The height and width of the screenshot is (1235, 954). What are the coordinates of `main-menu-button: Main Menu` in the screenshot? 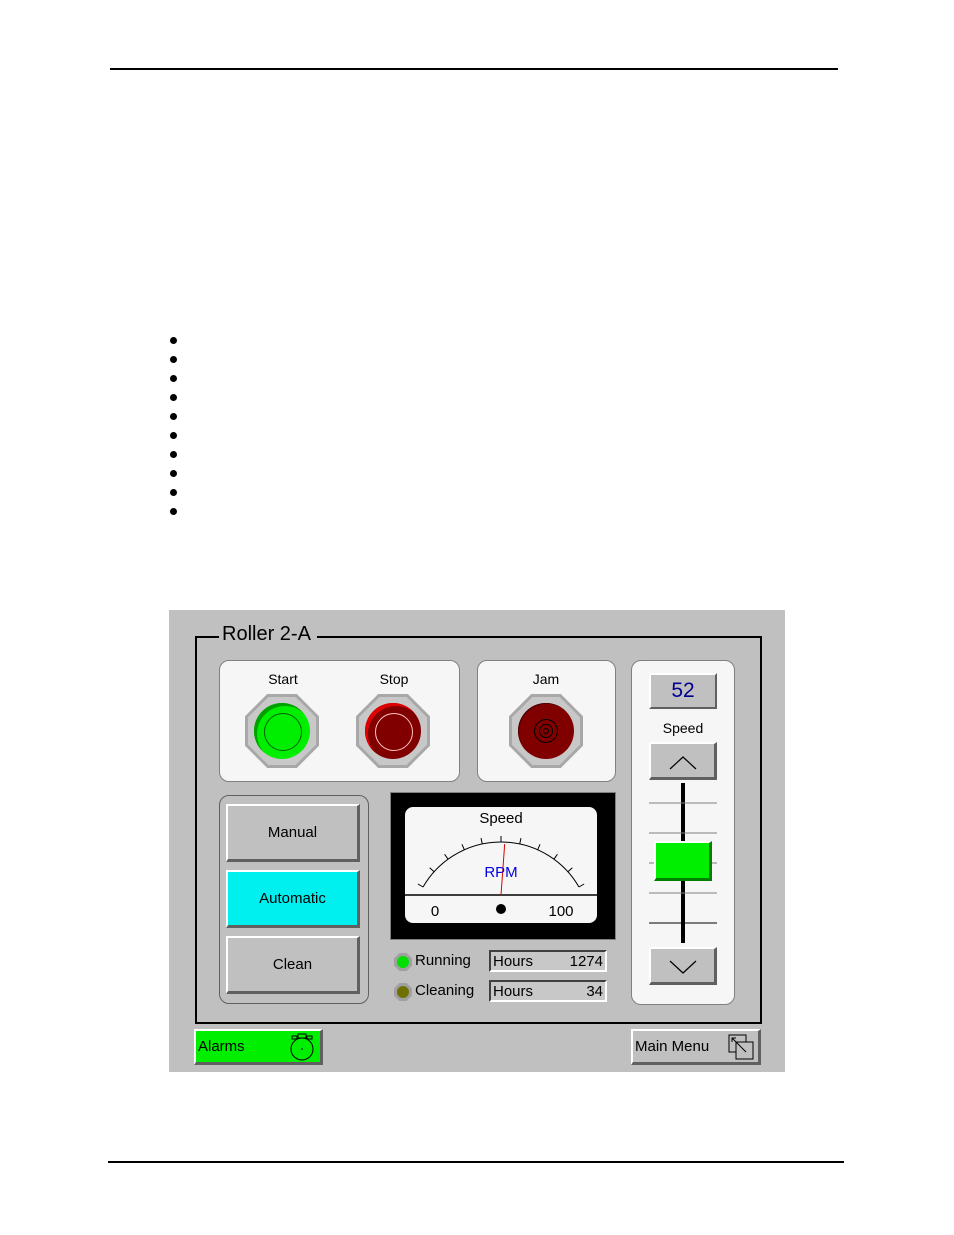 It's located at (696, 1047).